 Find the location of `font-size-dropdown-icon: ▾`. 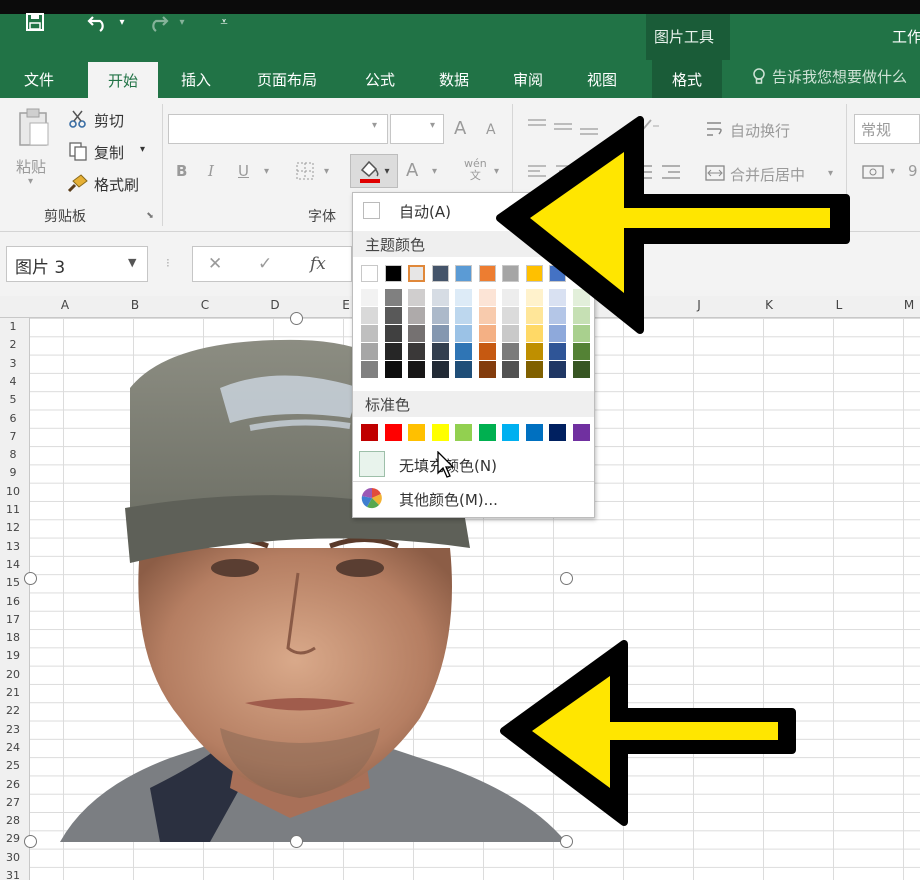

font-size-dropdown-icon: ▾ is located at coordinates (432, 125).